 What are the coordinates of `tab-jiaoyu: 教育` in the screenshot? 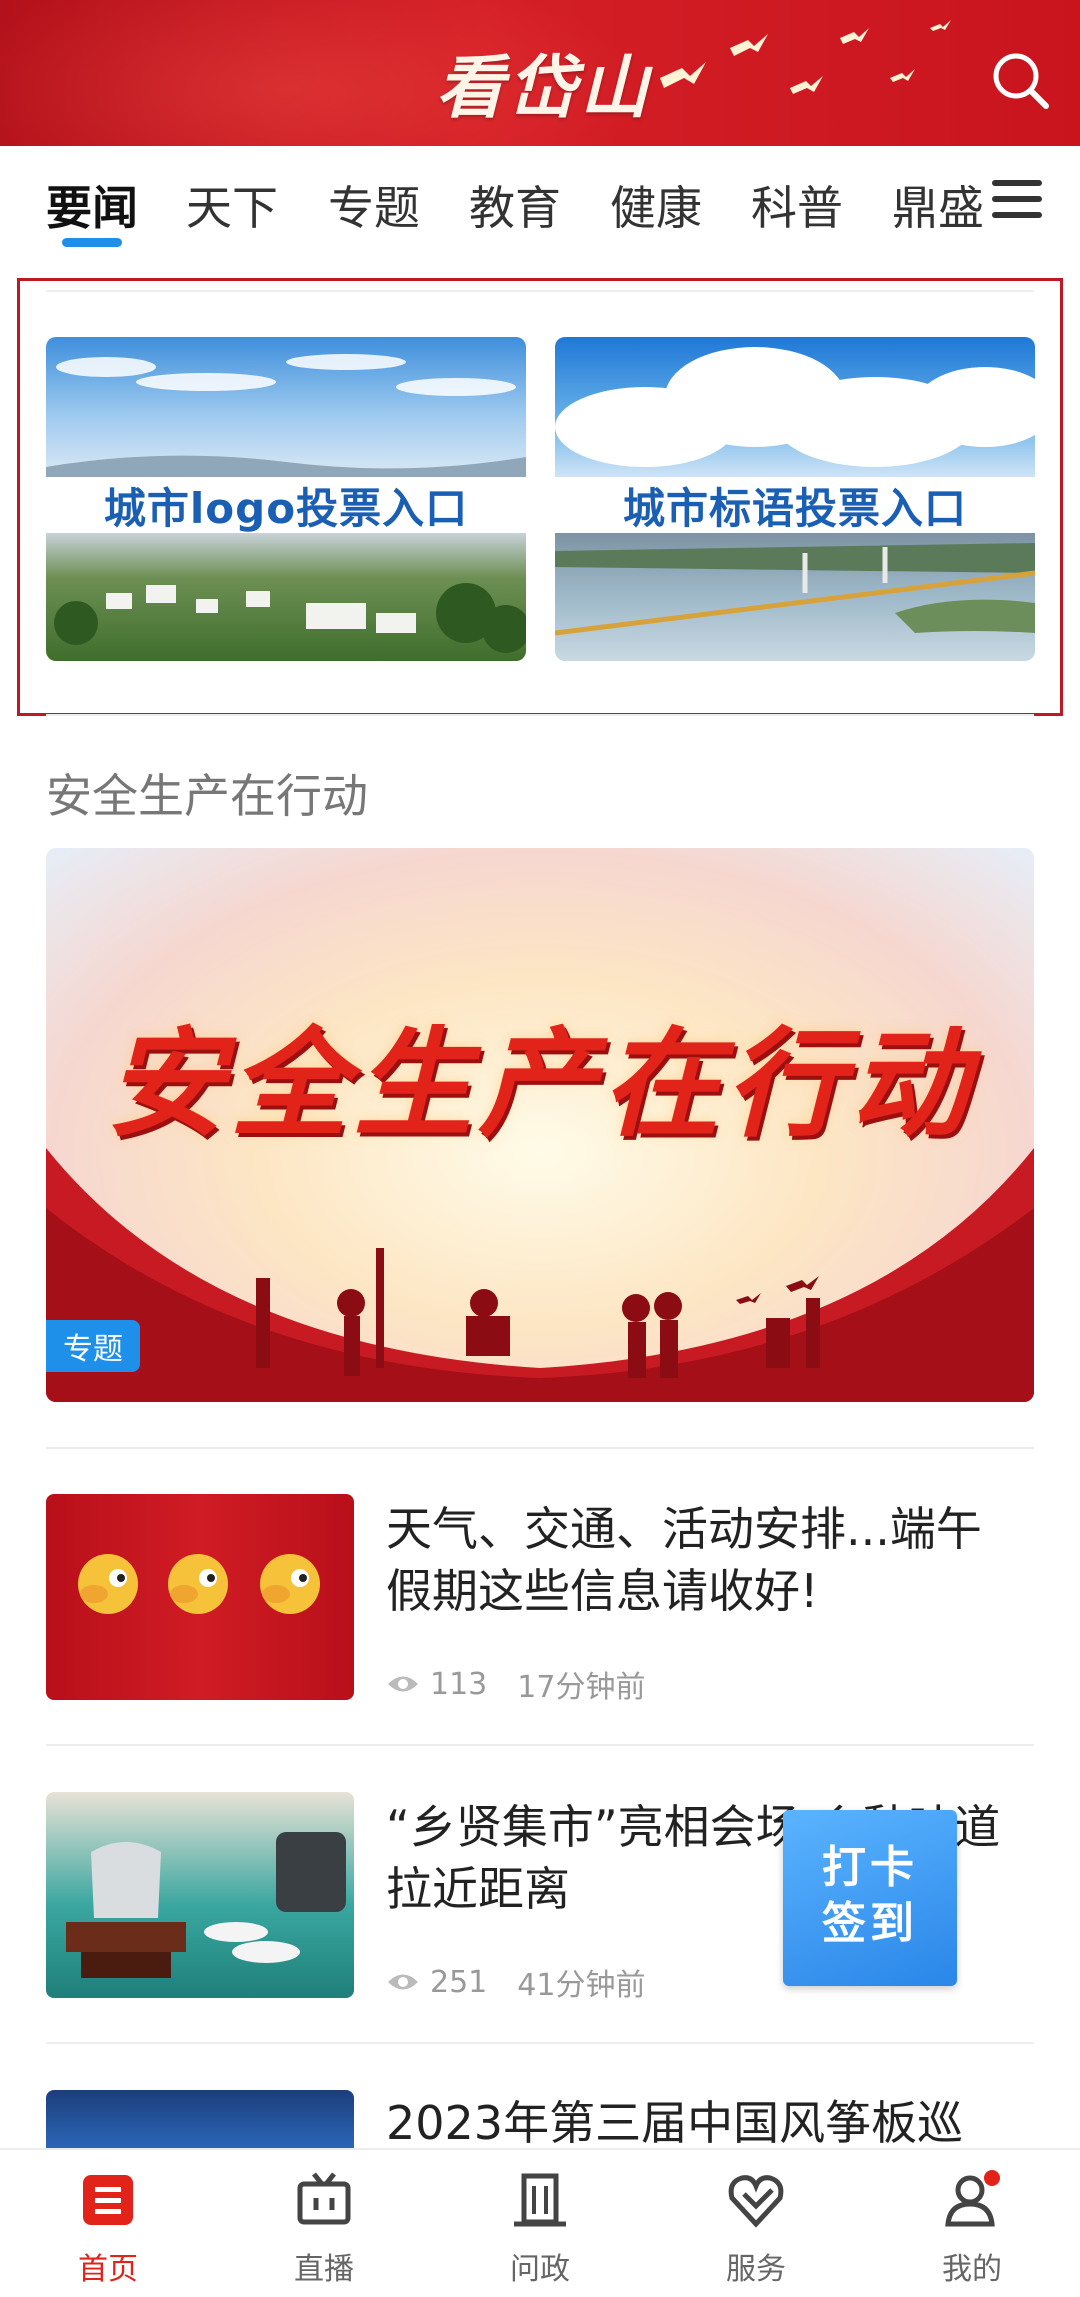 It's located at (515, 205).